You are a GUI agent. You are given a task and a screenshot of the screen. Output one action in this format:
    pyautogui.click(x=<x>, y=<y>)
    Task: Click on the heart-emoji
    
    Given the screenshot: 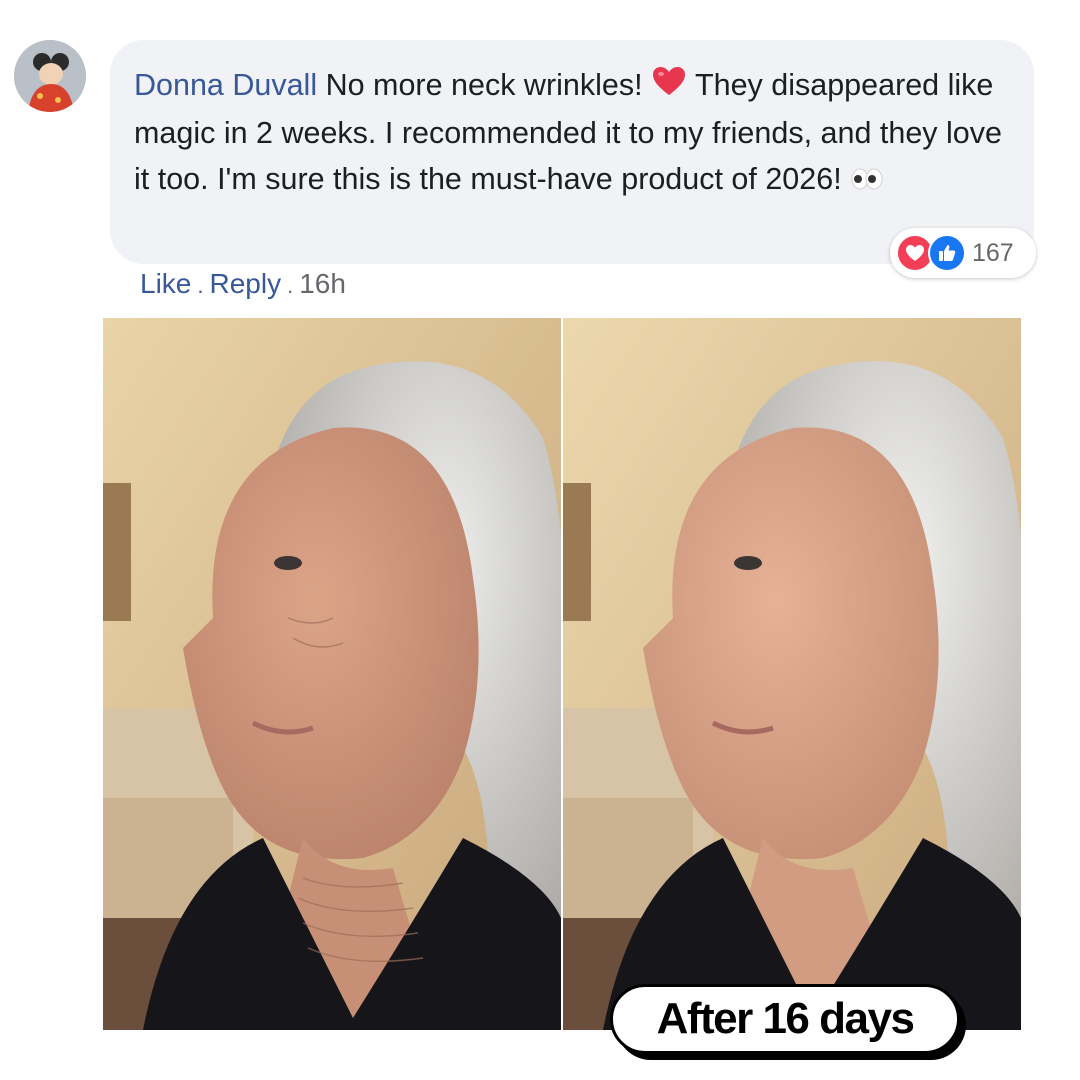 What is the action you would take?
    pyautogui.click(x=669, y=87)
    